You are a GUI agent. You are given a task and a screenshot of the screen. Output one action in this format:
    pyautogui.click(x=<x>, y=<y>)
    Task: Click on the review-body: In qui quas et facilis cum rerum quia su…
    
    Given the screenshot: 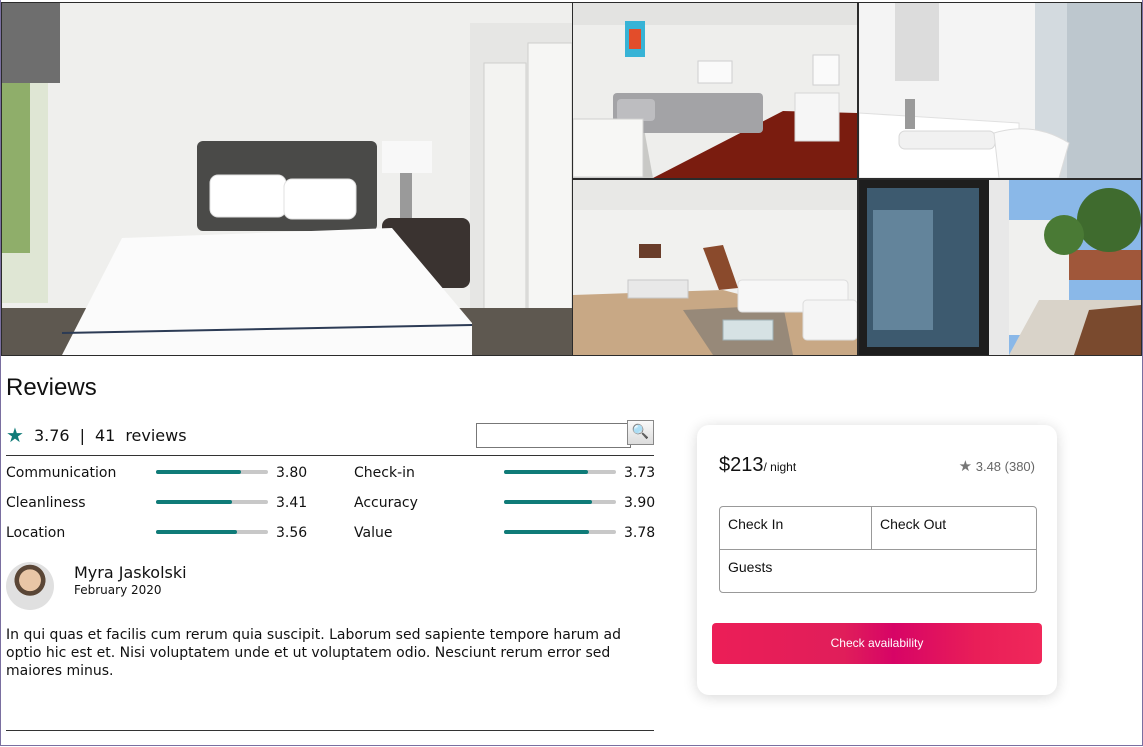 What is the action you would take?
    pyautogui.click(x=313, y=653)
    